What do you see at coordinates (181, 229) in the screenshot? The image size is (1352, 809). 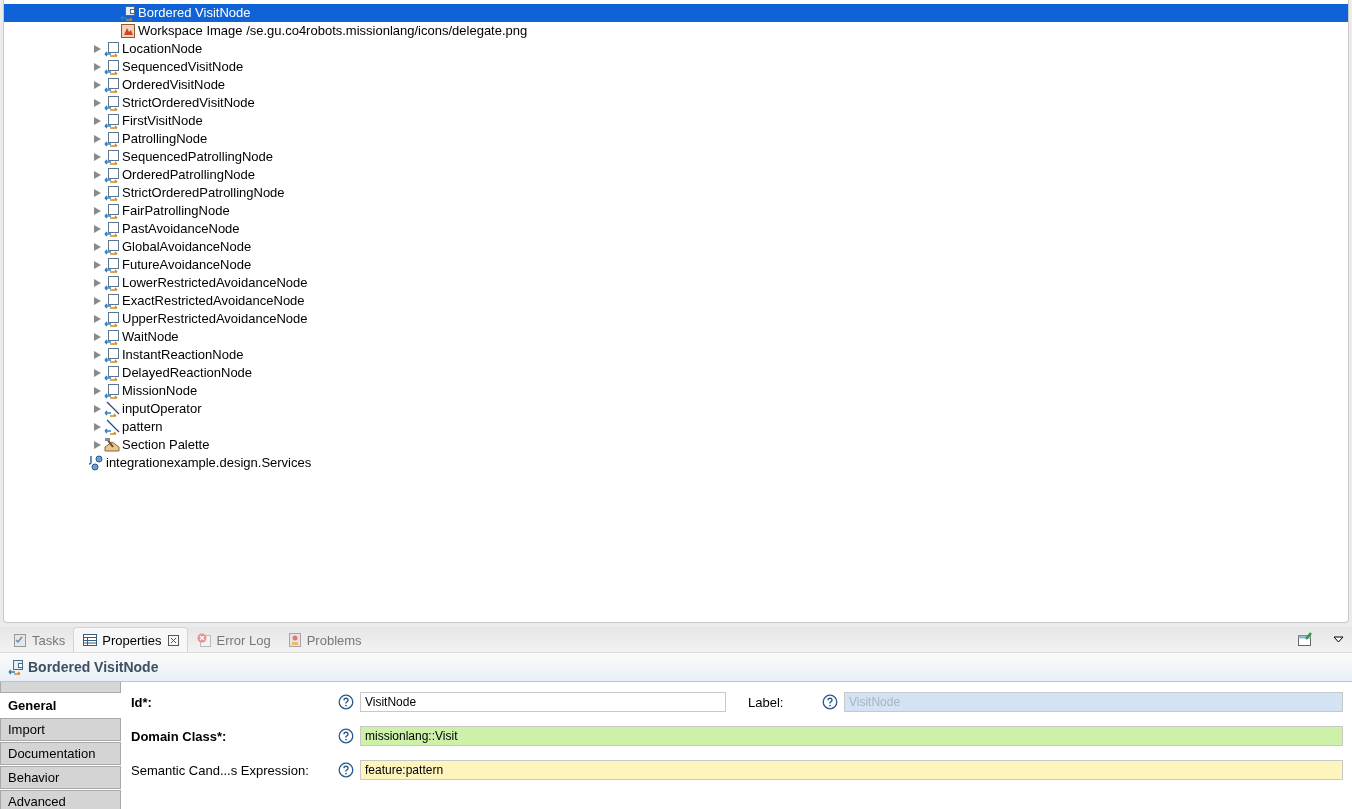 I see `tree-item-label: PastAvoidanceNode` at bounding box center [181, 229].